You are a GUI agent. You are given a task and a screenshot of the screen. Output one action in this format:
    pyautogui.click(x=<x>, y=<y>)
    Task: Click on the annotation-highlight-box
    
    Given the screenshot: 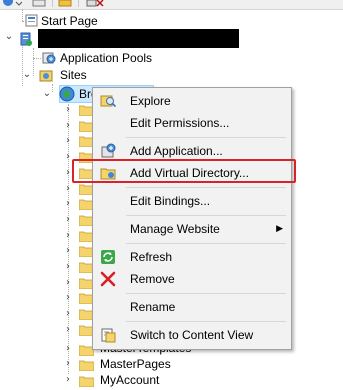 What is the action you would take?
    pyautogui.click(x=184, y=171)
    